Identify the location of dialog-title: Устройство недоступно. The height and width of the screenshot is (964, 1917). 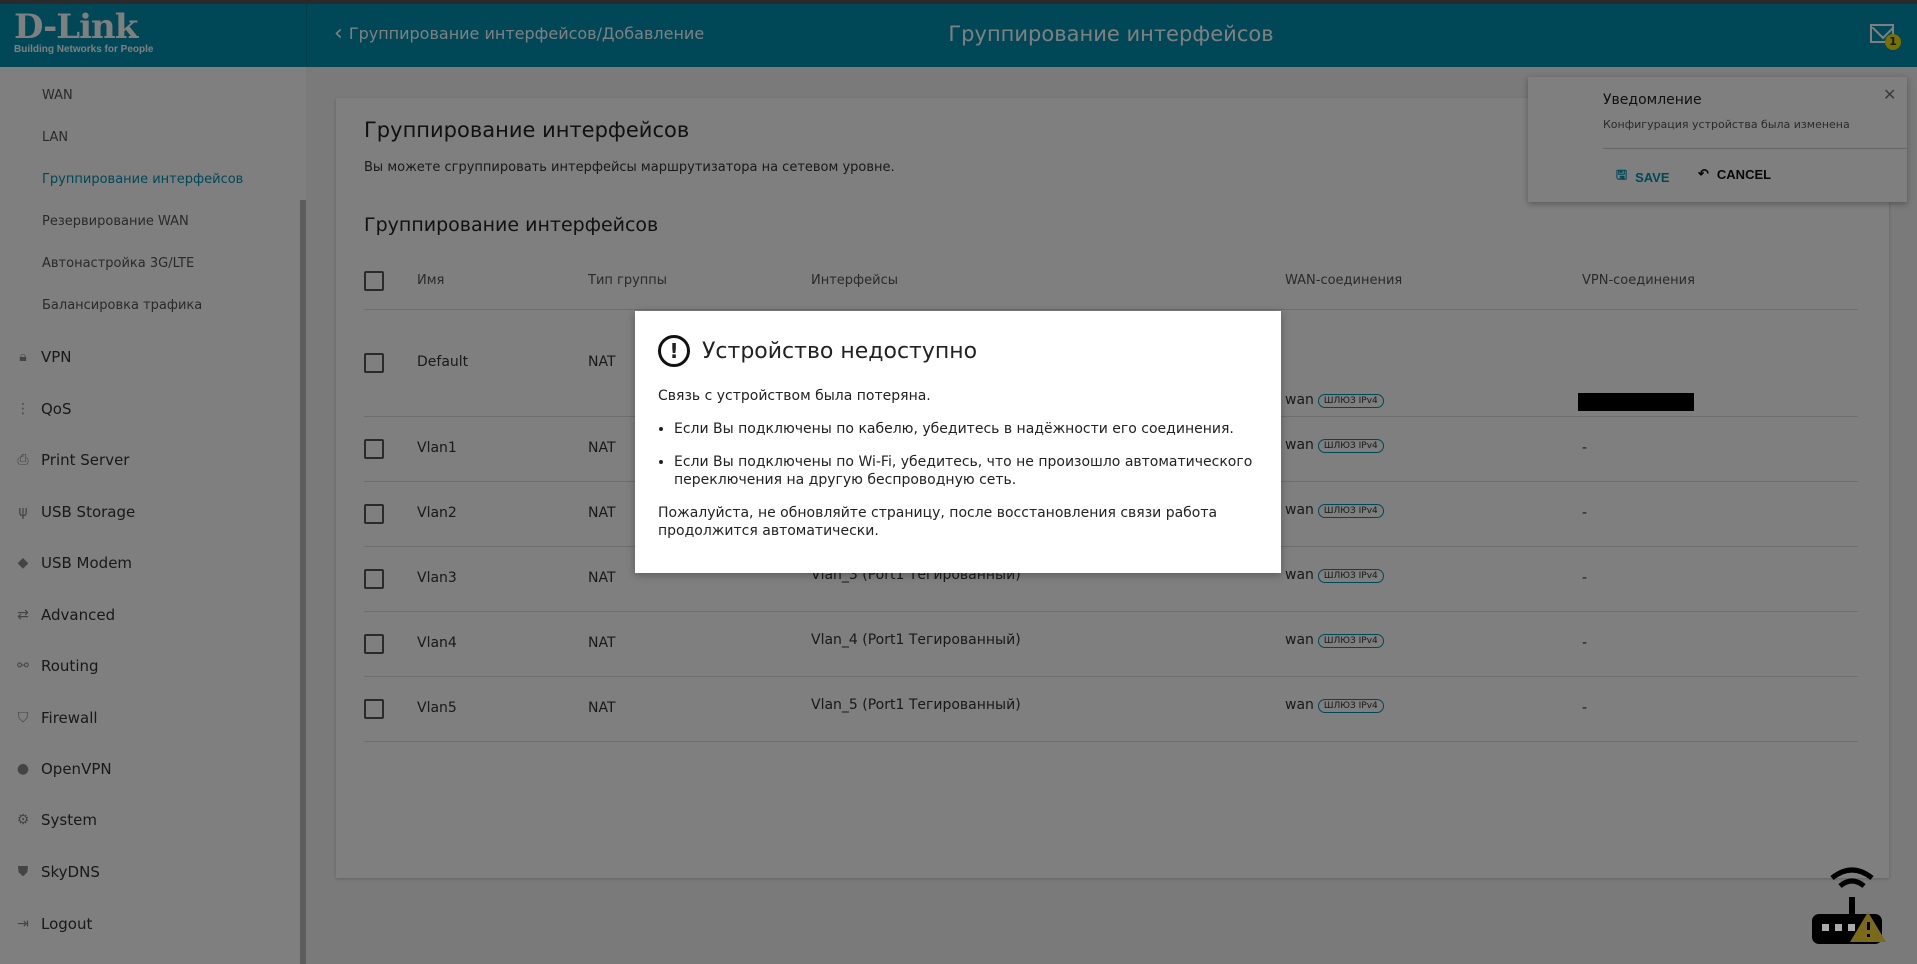
(840, 351).